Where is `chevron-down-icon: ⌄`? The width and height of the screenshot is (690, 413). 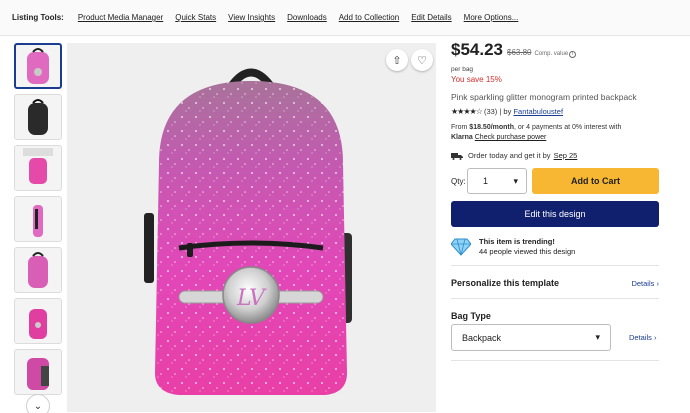
chevron-down-icon: ⌄ is located at coordinates (38, 406).